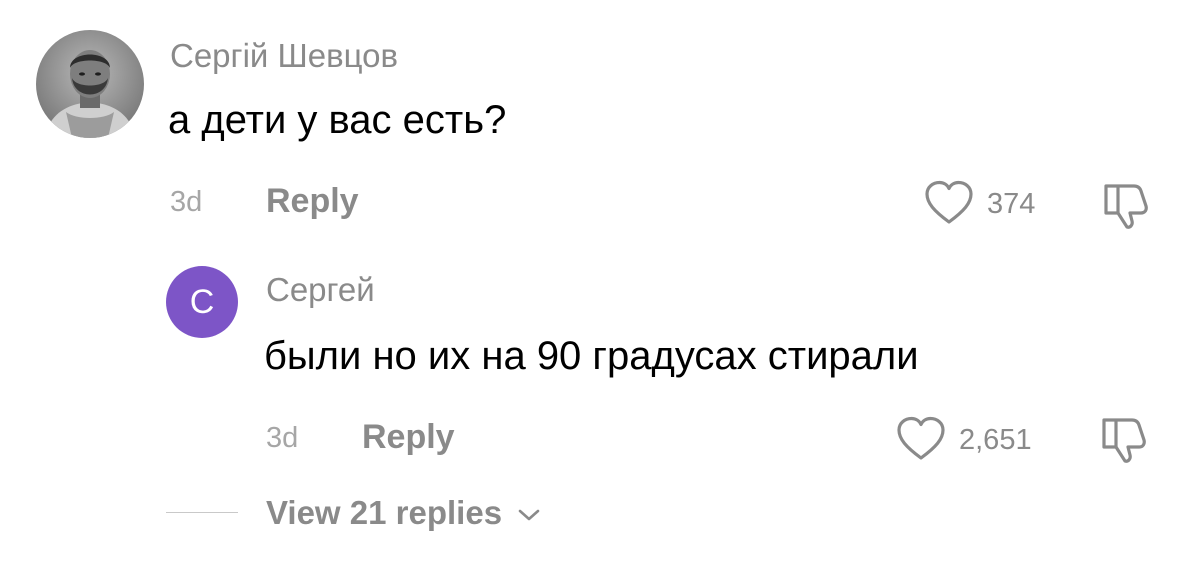  What do you see at coordinates (337, 120) in the screenshot?
I see `comment-text: а дети у вас есть?` at bounding box center [337, 120].